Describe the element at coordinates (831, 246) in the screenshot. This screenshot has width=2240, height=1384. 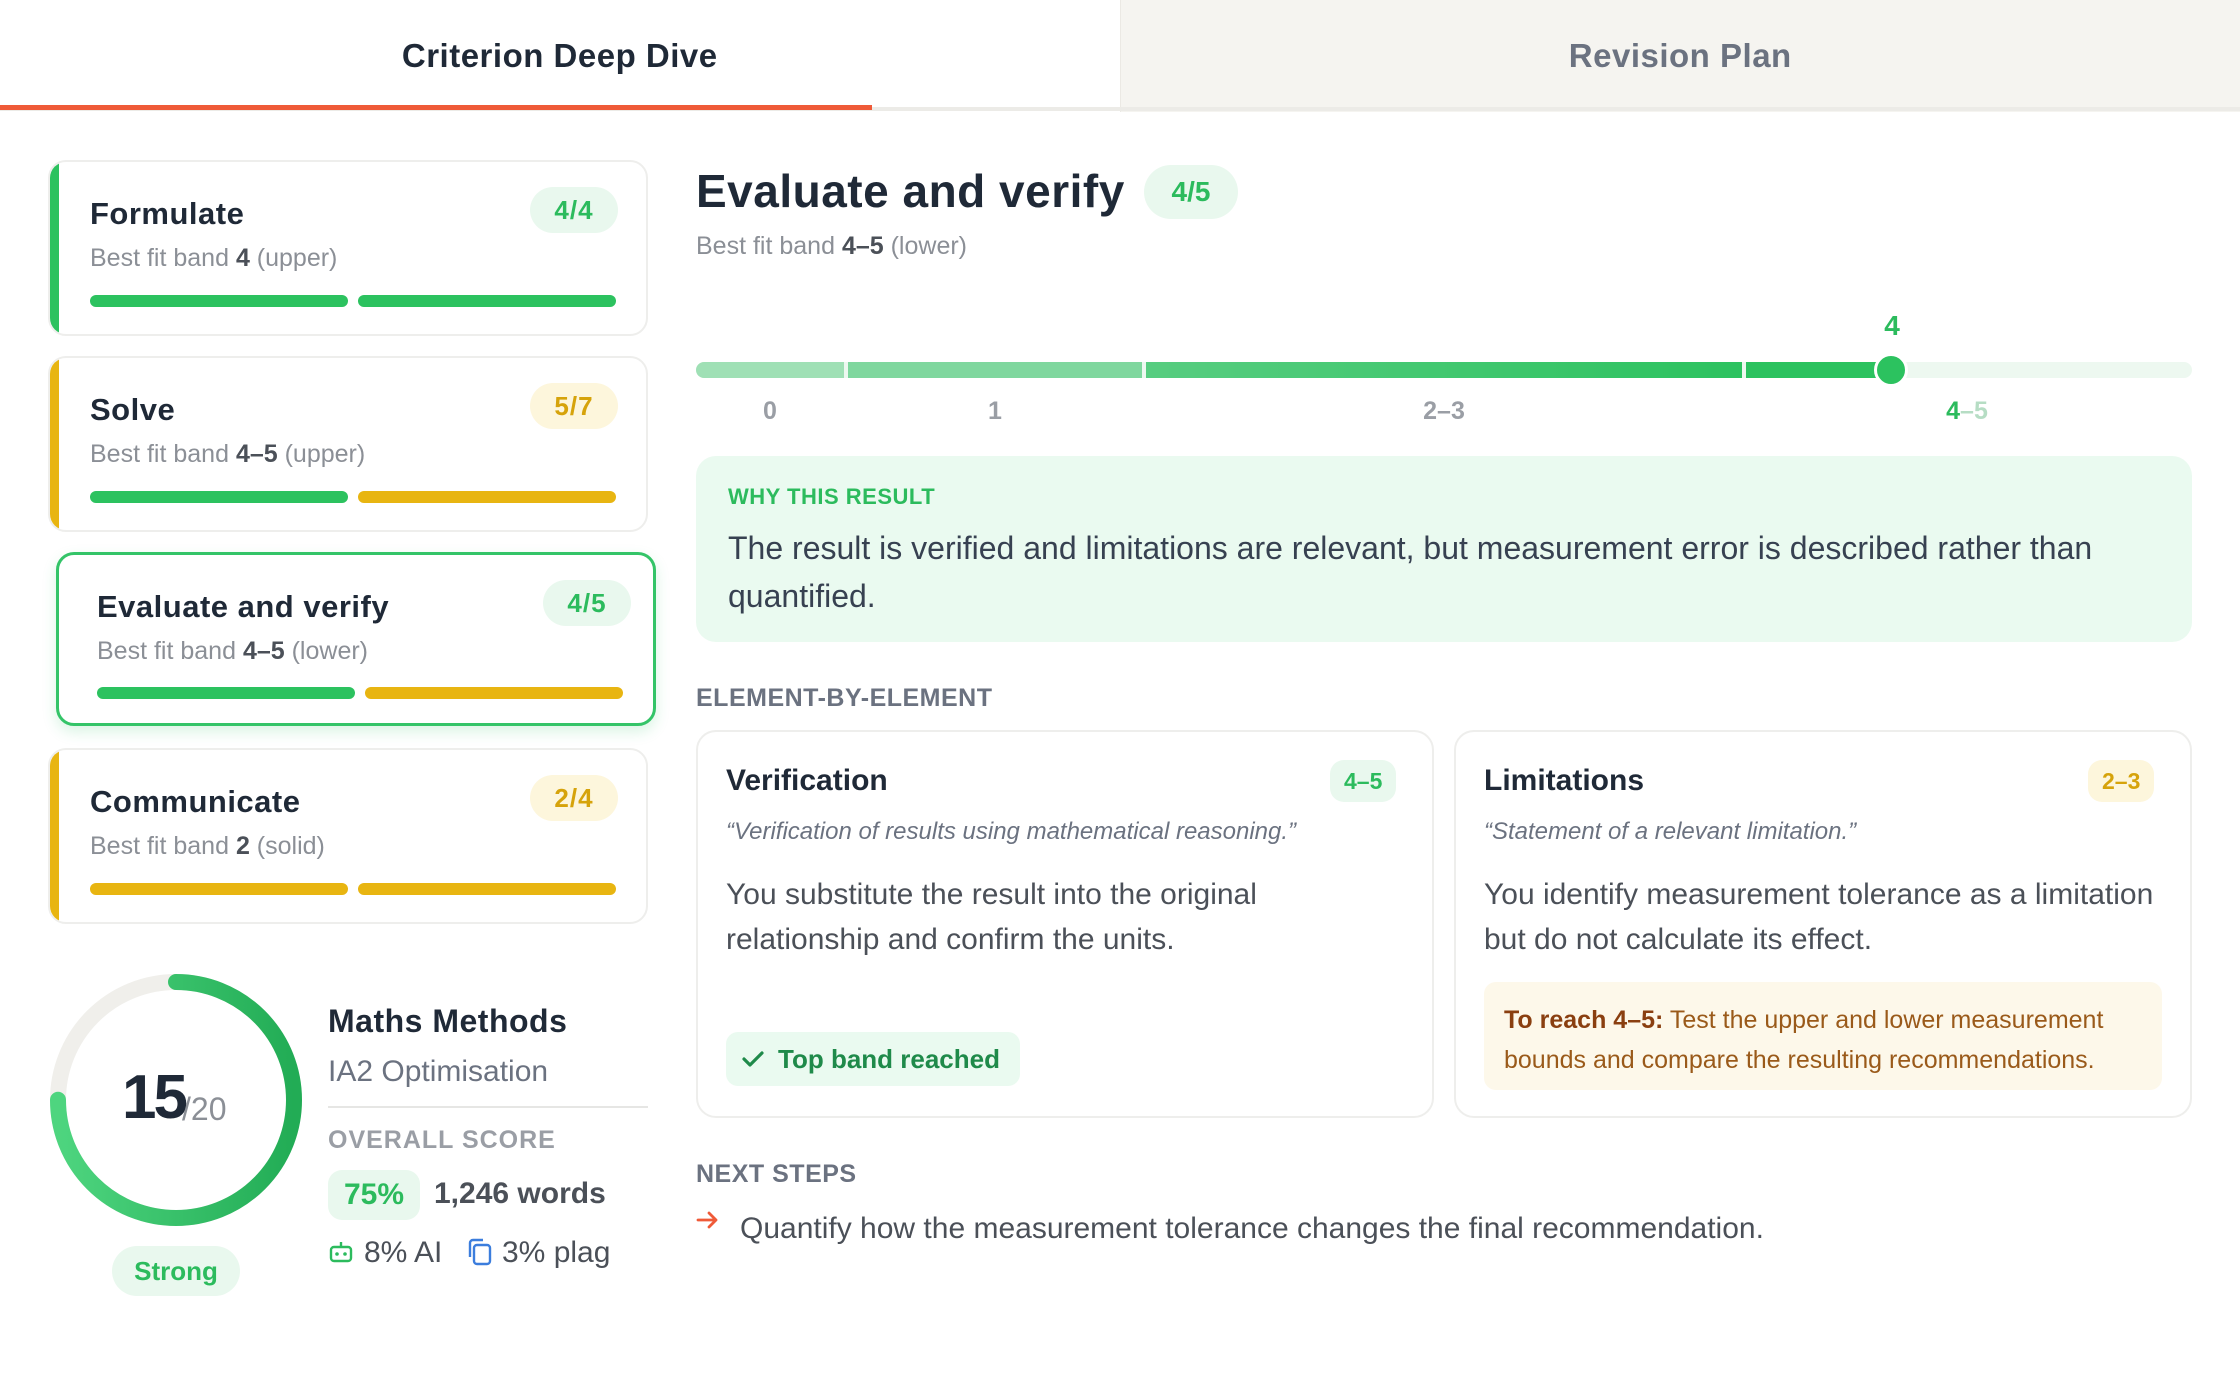
I see `detail-band: Best fit band 4–5 (lower)` at that location.